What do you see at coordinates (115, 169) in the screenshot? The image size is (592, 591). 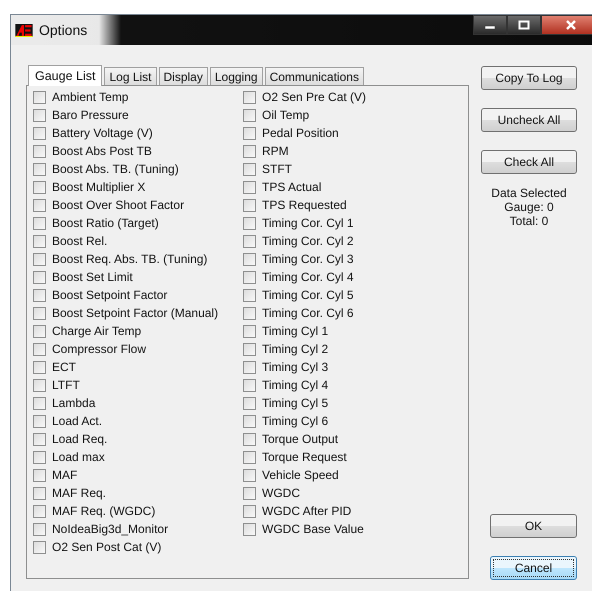 I see `gauge-label: Boost Abs. TB. (Tuning)` at bounding box center [115, 169].